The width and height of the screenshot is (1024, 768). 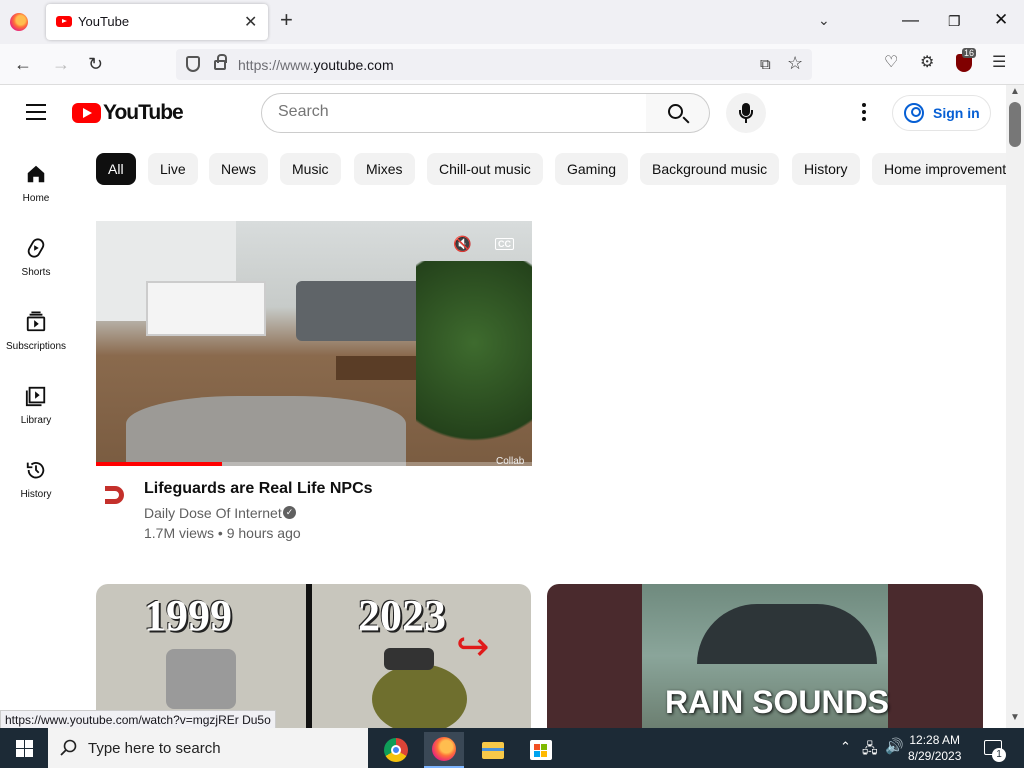 I want to click on browser-nav-bar: ← → ↻ https://www.youtube.com ⧉ ☆, so click(x=512, y=64).